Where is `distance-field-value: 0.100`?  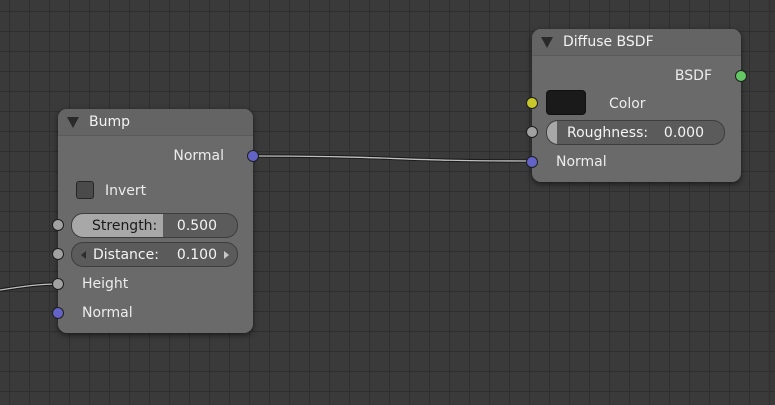
distance-field-value: 0.100 is located at coordinates (196, 254).